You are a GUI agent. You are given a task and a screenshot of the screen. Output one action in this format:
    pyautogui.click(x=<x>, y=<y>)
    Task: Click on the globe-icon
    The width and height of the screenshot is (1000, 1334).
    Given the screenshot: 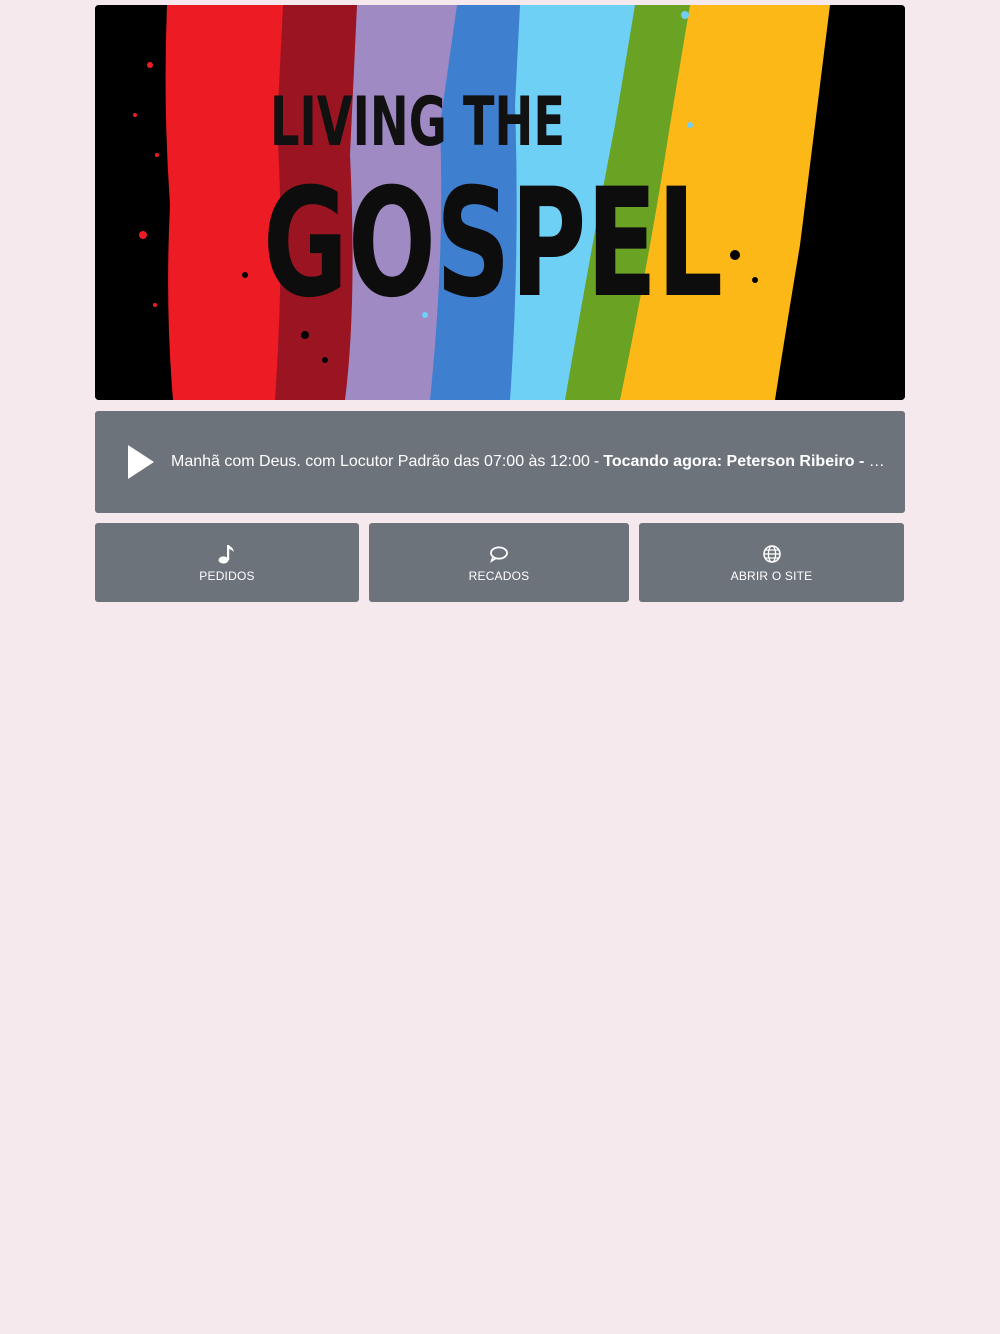 What is the action you would take?
    pyautogui.click(x=772, y=554)
    